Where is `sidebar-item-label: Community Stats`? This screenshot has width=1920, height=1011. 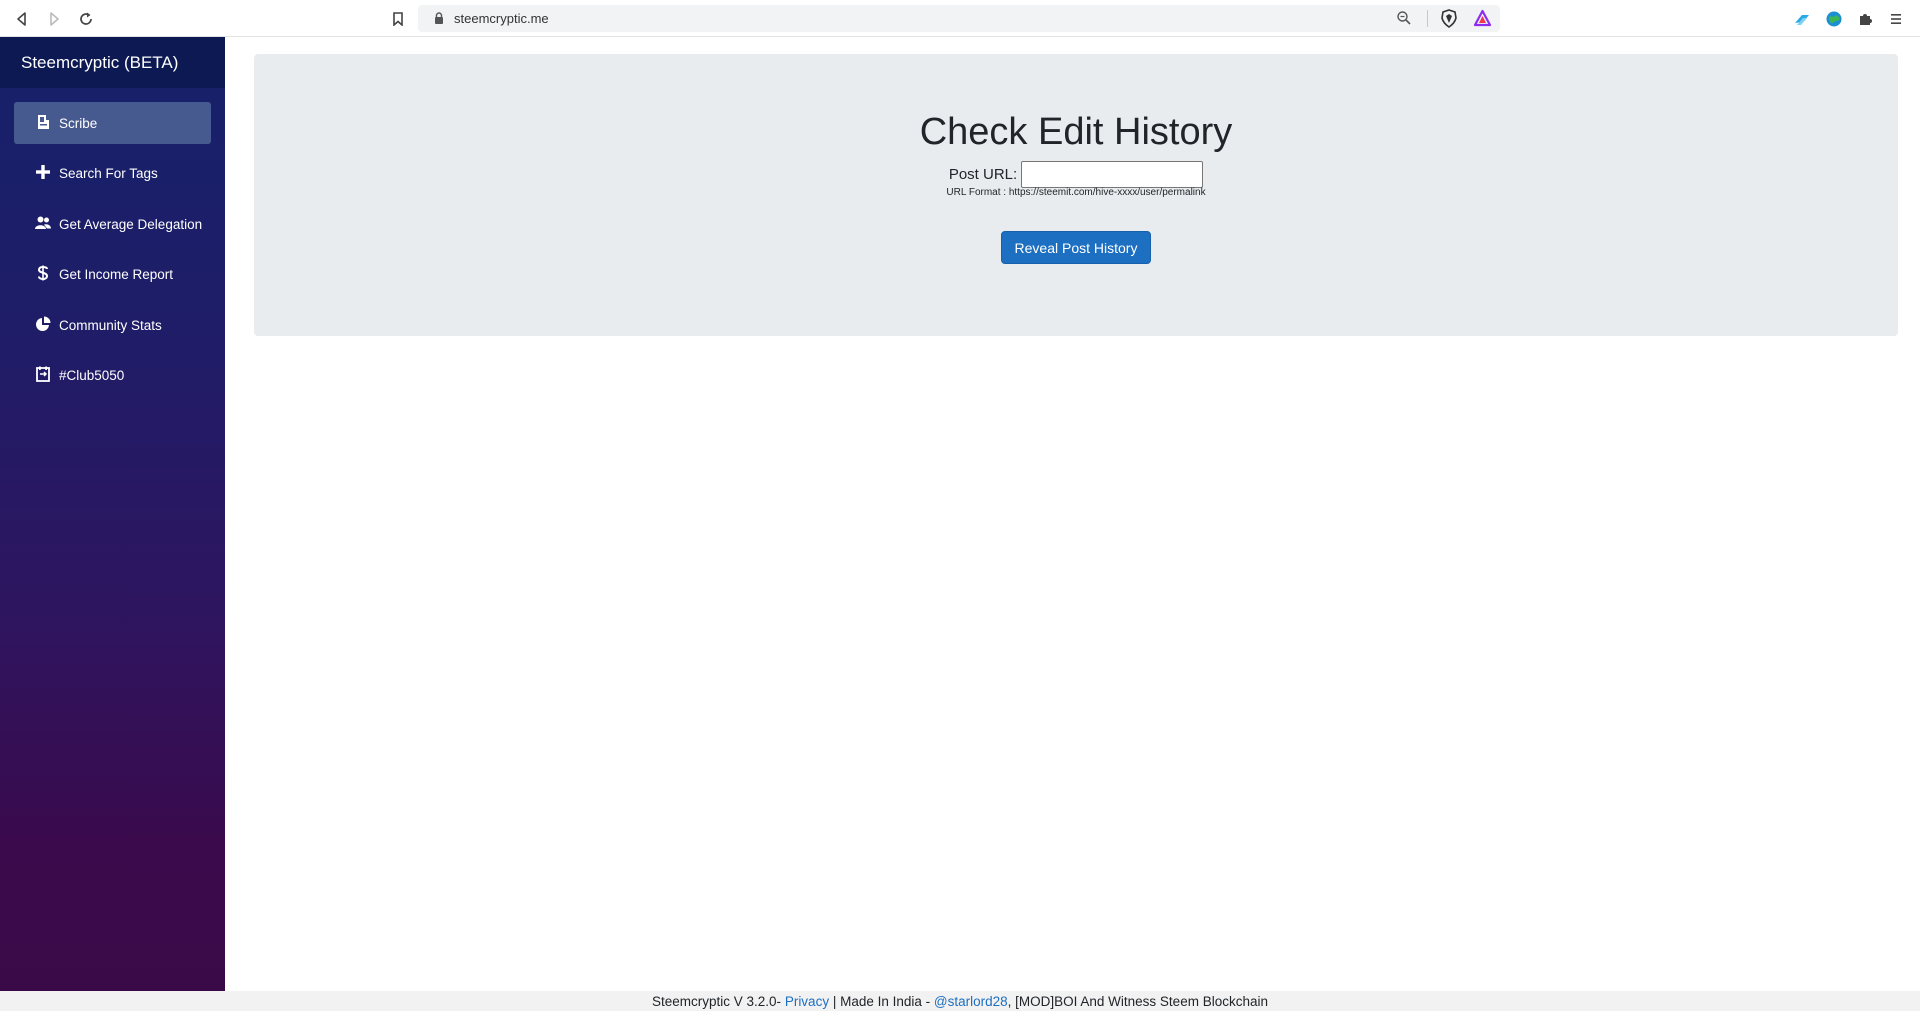
sidebar-item-label: Community Stats is located at coordinates (110, 325).